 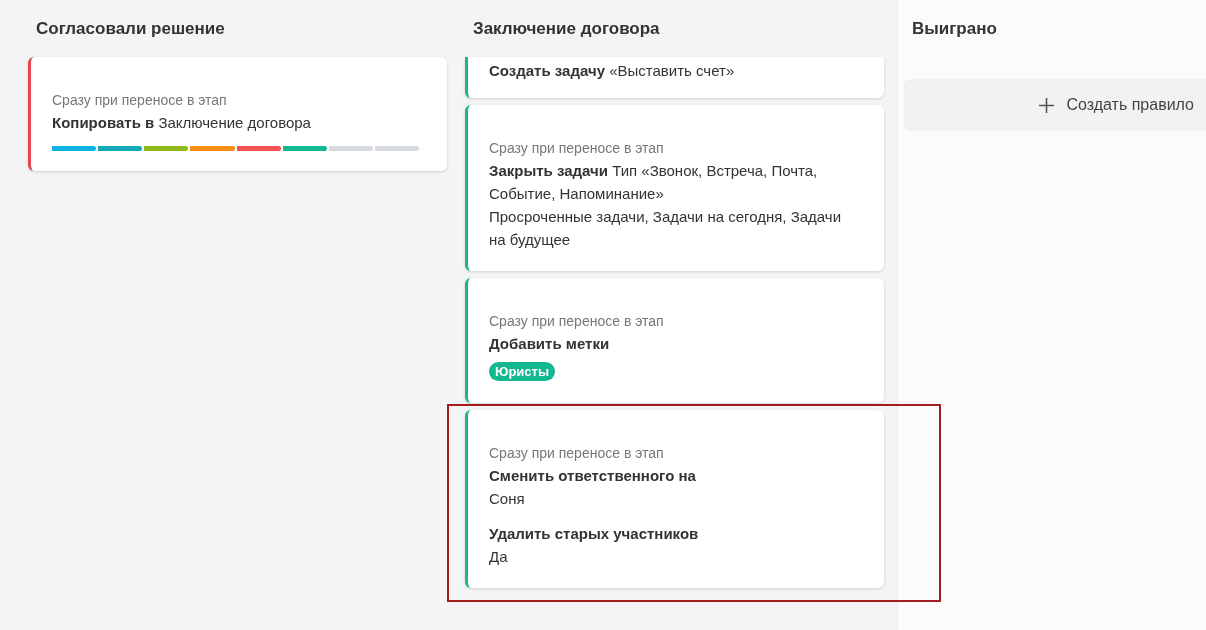 I want to click on create-rule-button: Создать правило, so click(x=1055, y=105).